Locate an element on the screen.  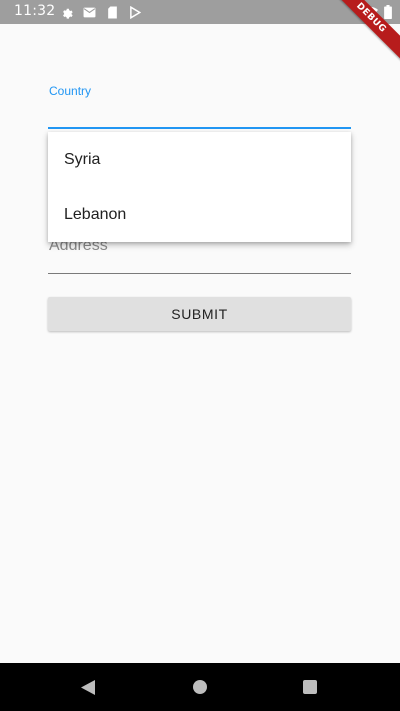
dropdown-option-syria: Syria is located at coordinates (199, 159).